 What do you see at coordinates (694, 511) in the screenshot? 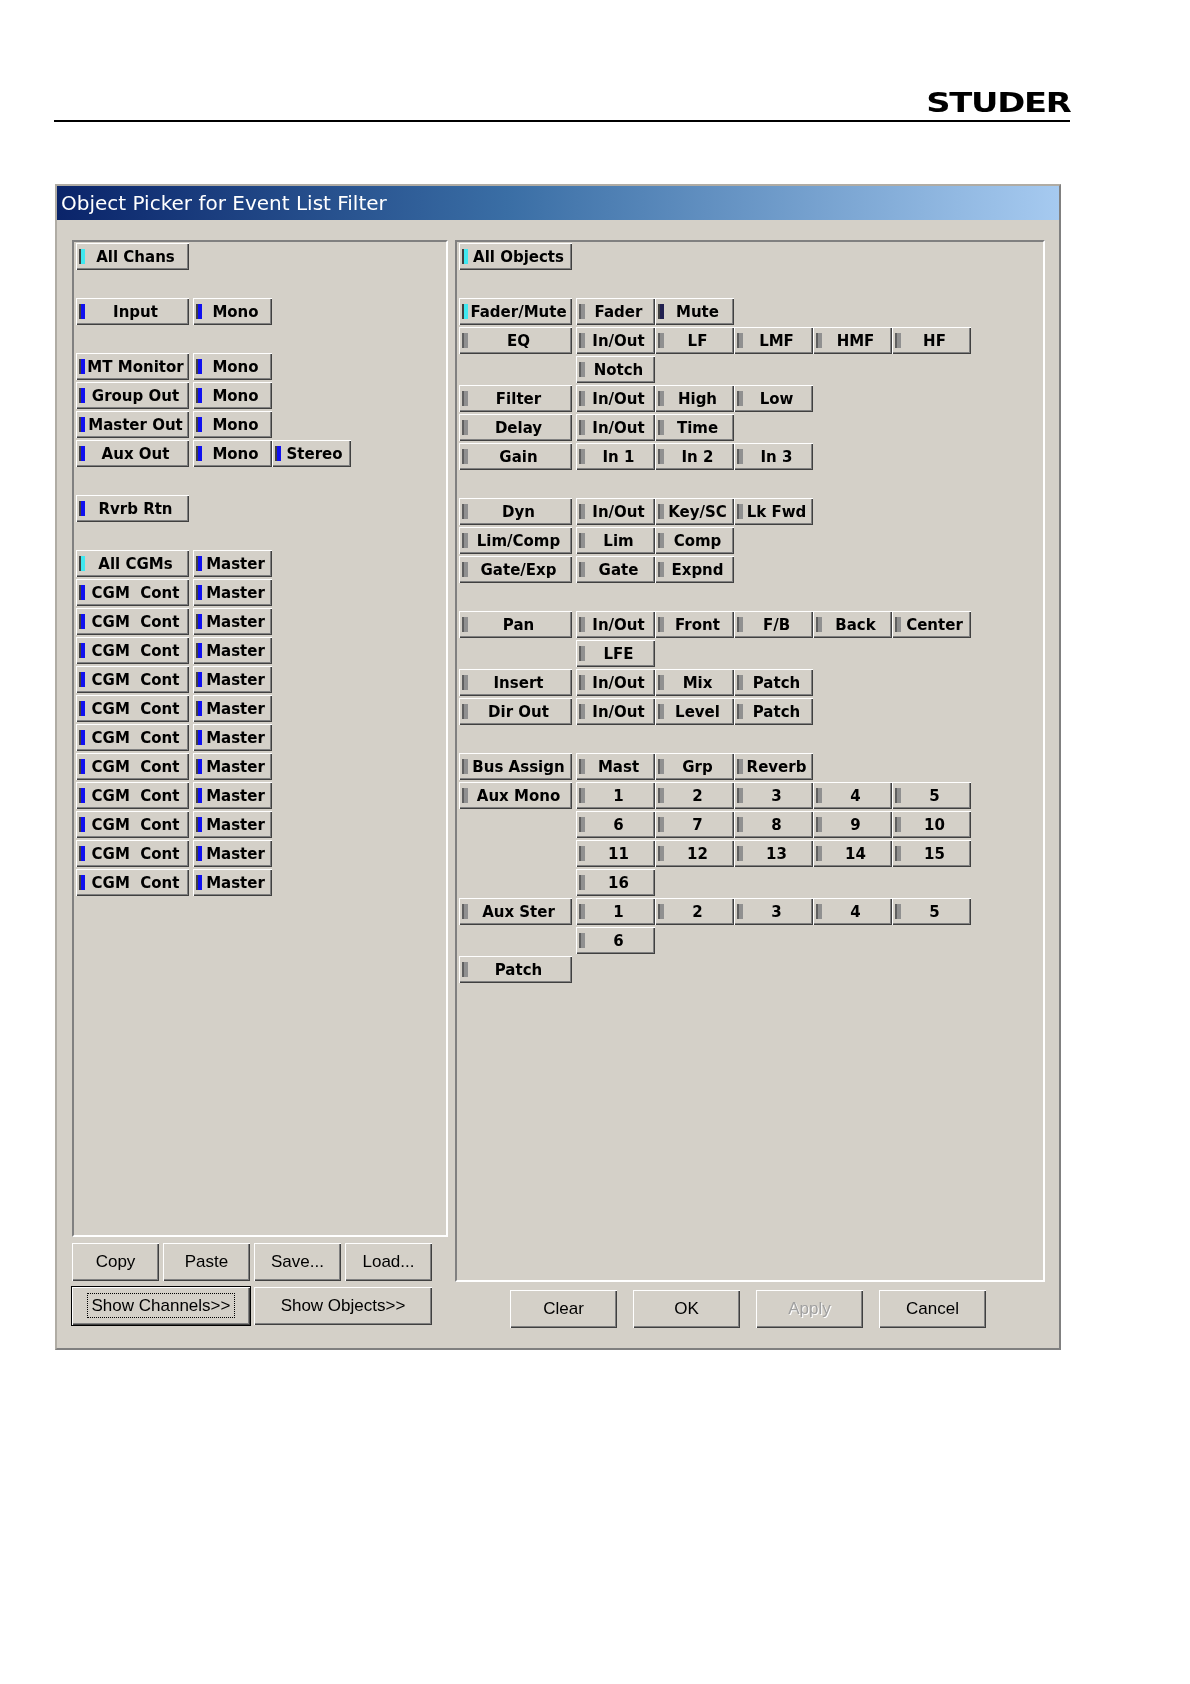
I see `toggle-button: Key/SC` at bounding box center [694, 511].